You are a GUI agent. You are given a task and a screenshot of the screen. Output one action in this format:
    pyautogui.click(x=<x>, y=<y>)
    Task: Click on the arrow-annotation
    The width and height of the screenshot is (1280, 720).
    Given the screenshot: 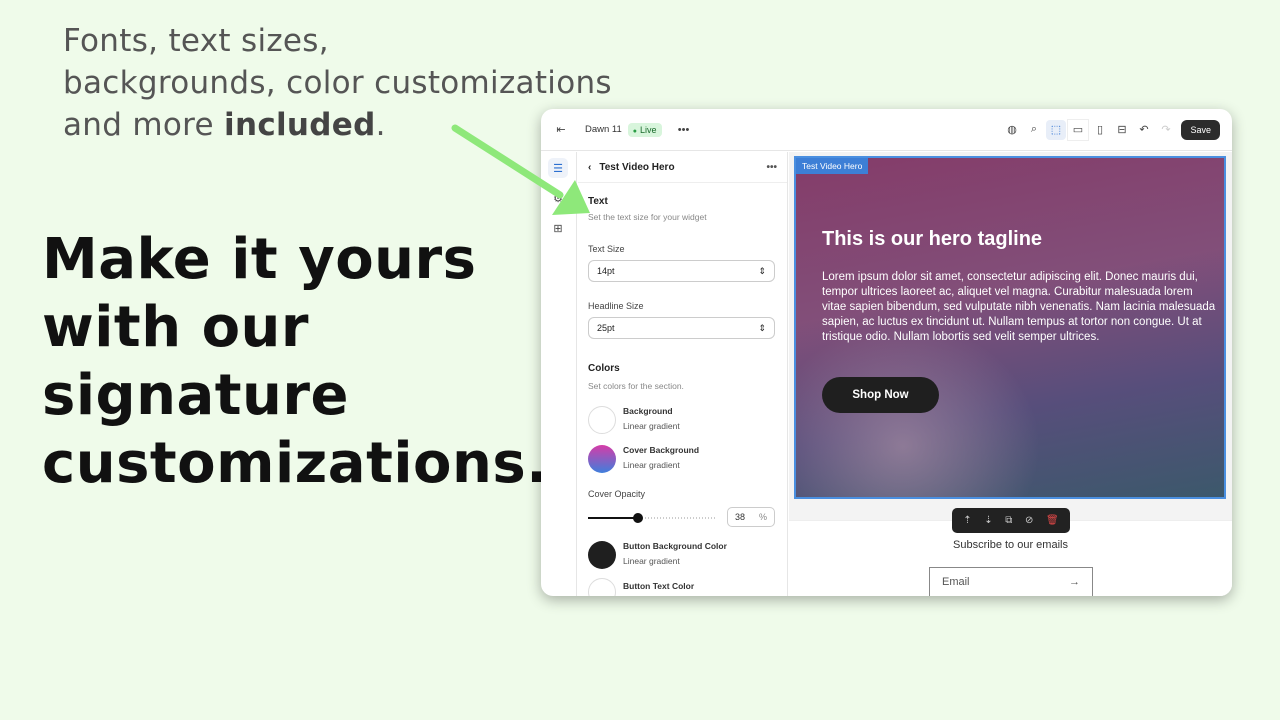 What is the action you would take?
    pyautogui.click(x=520, y=169)
    